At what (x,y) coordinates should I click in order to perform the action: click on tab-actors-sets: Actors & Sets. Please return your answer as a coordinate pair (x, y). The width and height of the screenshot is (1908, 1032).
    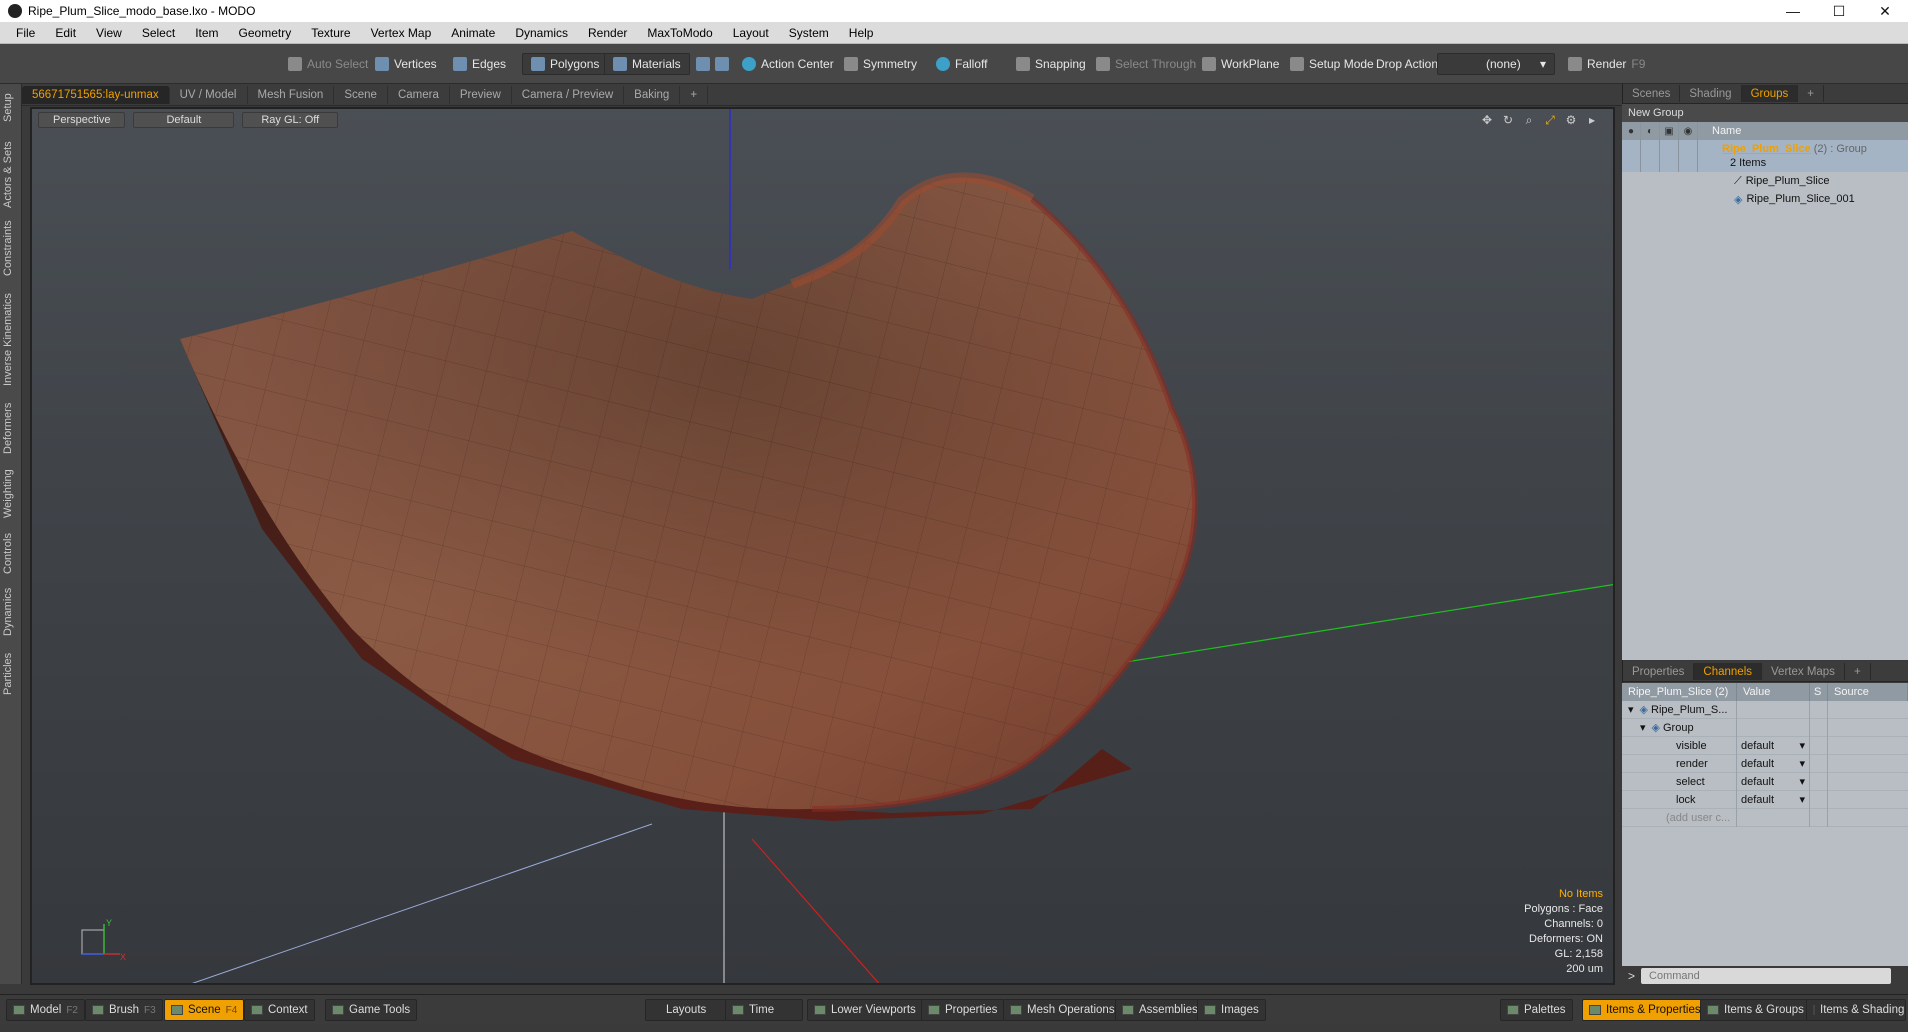
    Looking at the image, I should click on (11, 175).